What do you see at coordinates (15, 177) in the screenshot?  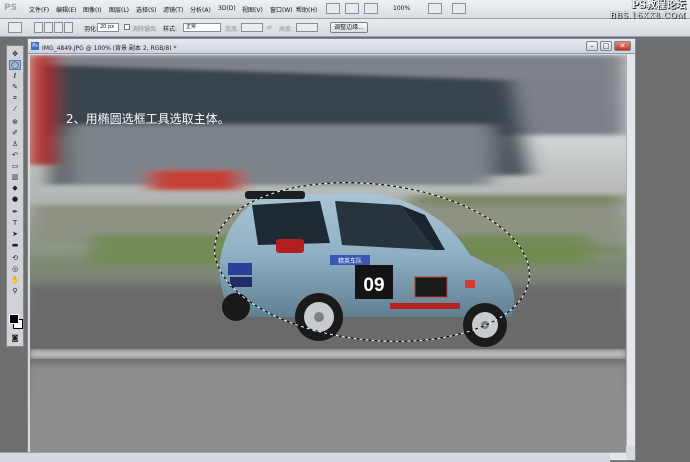 I see `gradient-tool-icon: ▥` at bounding box center [15, 177].